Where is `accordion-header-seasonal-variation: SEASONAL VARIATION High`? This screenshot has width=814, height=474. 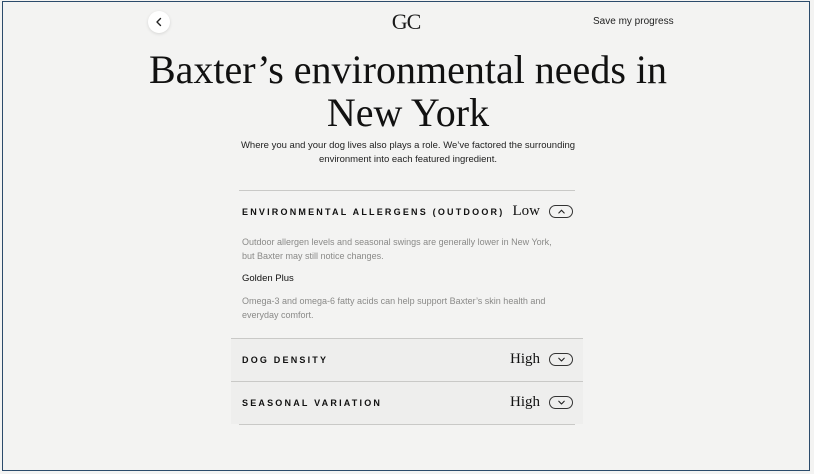
accordion-header-seasonal-variation: SEASONAL VARIATION High is located at coordinates (407, 403).